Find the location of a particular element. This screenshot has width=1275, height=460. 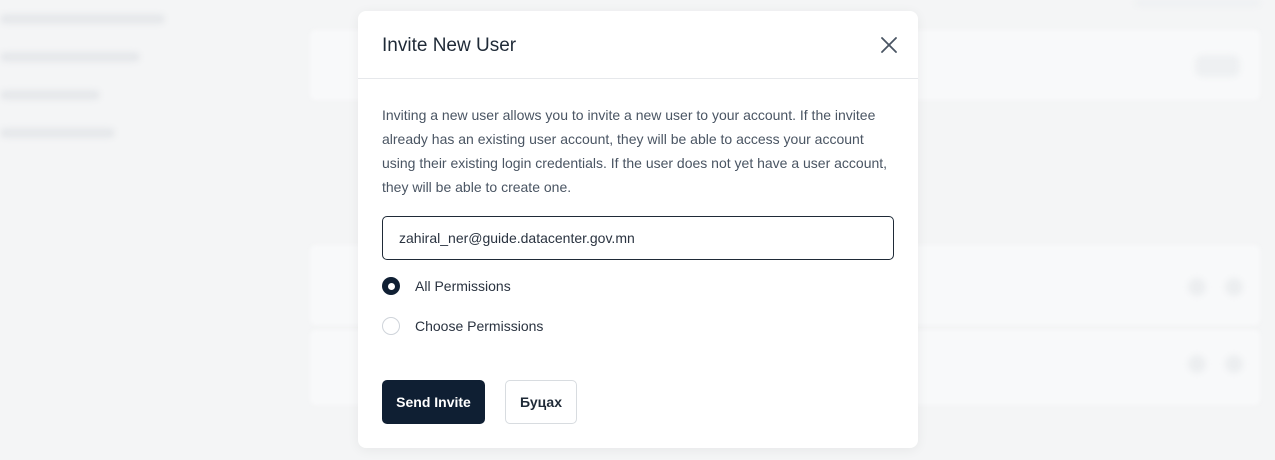

radio-choose-permissions: Choose Permissions is located at coordinates (462, 326).